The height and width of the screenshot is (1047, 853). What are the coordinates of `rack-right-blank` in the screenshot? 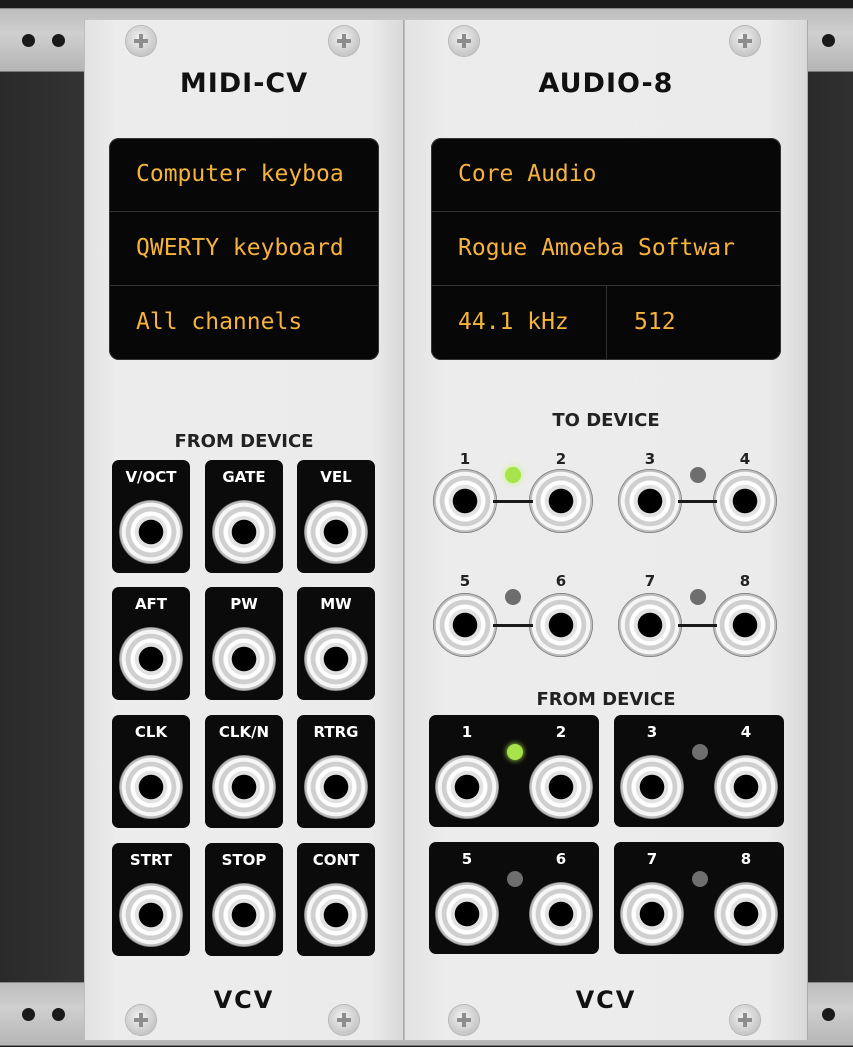 It's located at (829, 530).